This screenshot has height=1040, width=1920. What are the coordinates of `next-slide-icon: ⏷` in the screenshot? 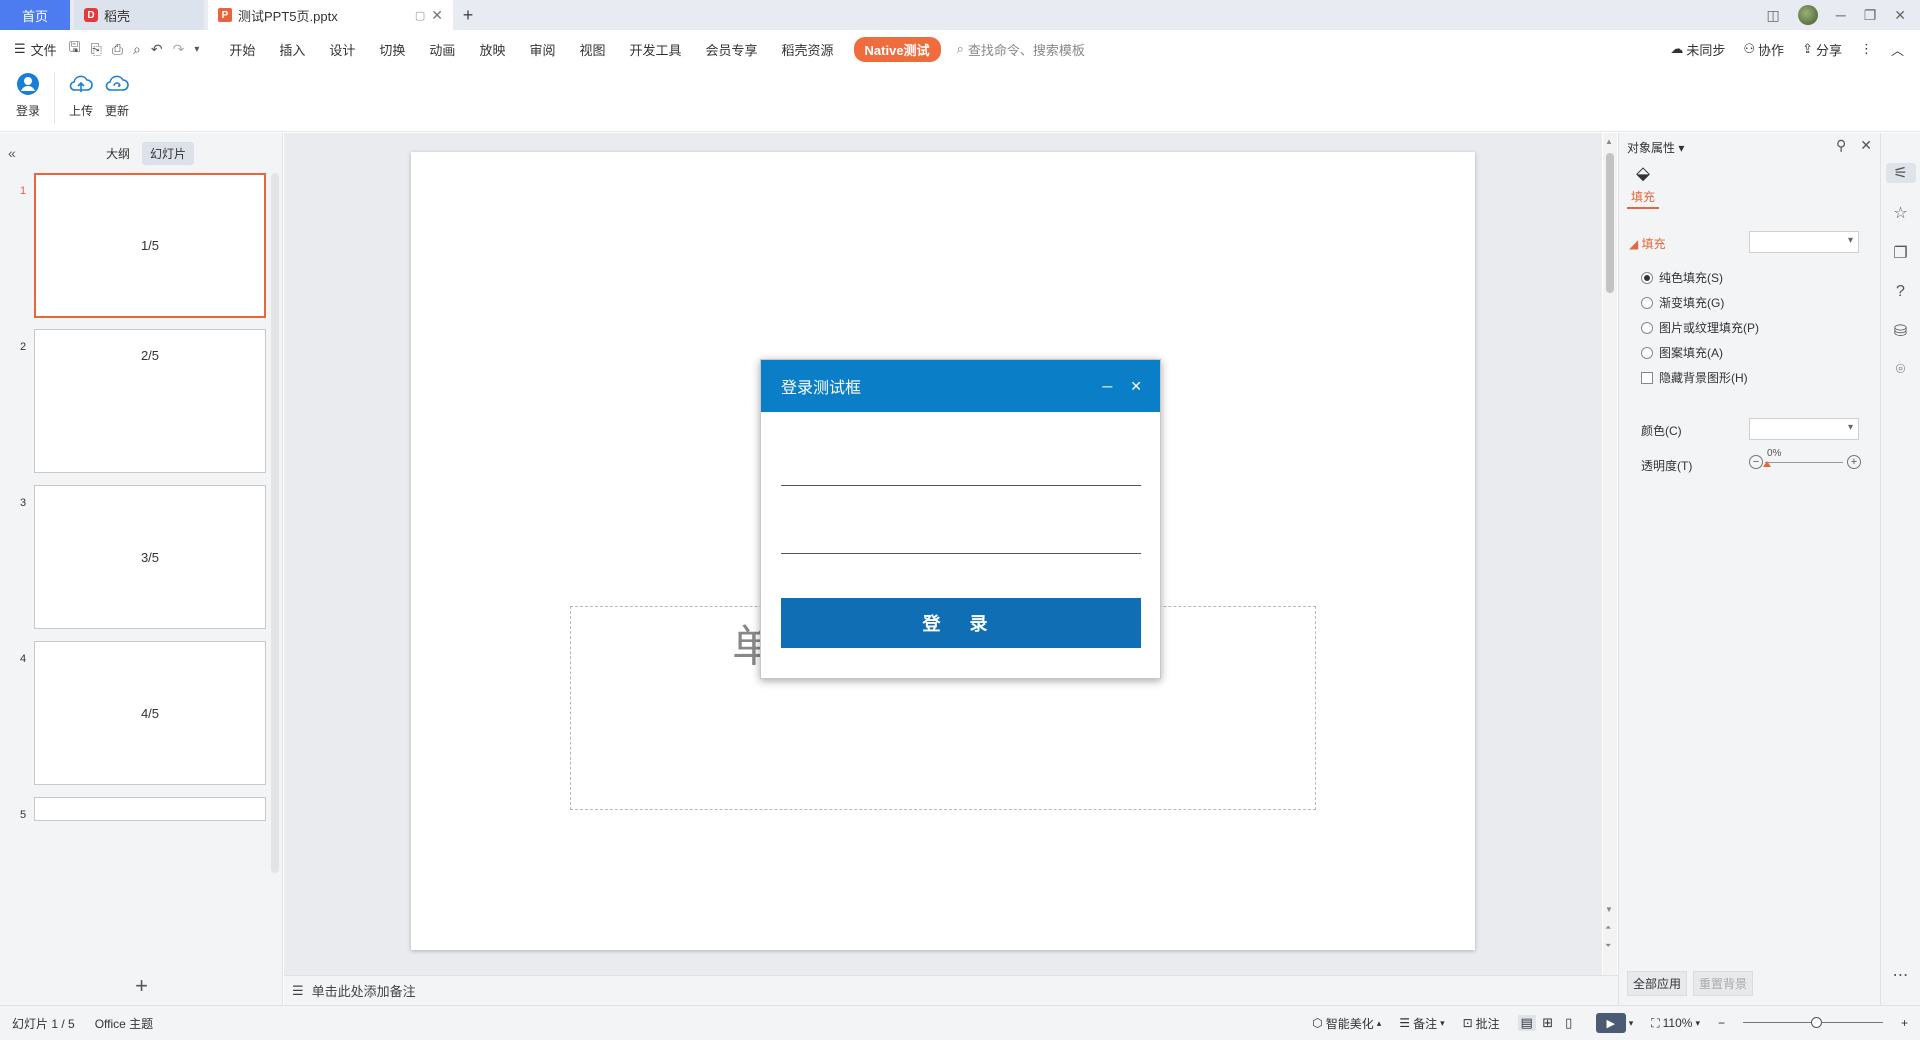 It's located at (1608, 946).